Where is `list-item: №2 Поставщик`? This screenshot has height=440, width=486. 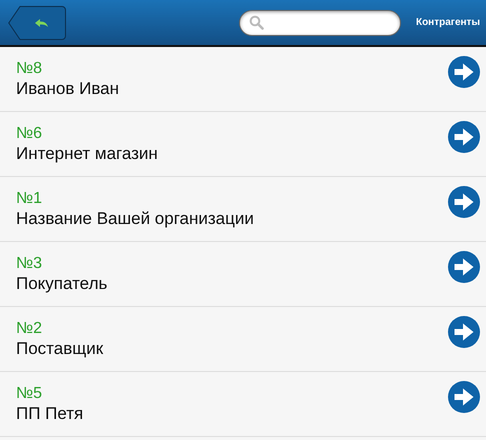 list-item: №2 Поставщик is located at coordinates (243, 339).